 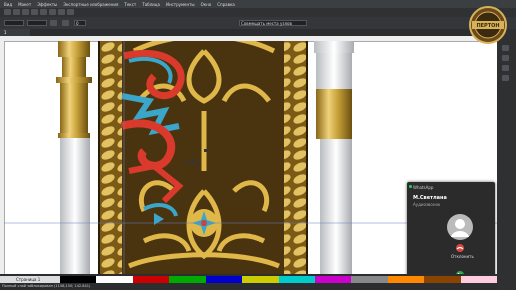 I want to click on search-input: Совмещать места узлов, so click(x=273, y=23).